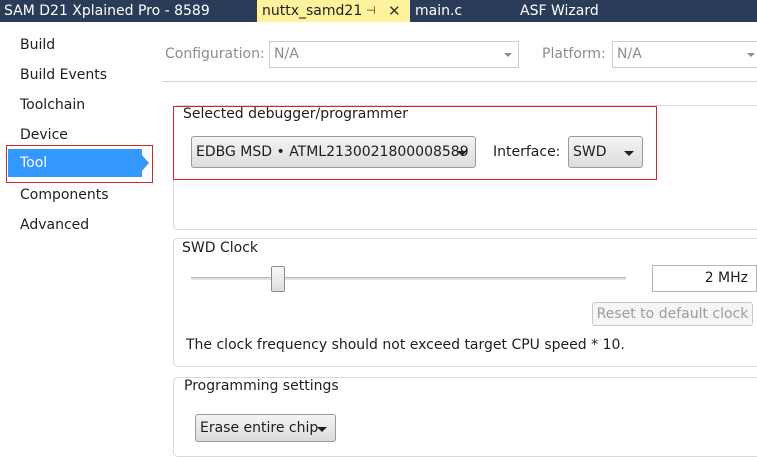 The width and height of the screenshot is (757, 457). What do you see at coordinates (460, 11) in the screenshot?
I see `tab-main-c: main.c` at bounding box center [460, 11].